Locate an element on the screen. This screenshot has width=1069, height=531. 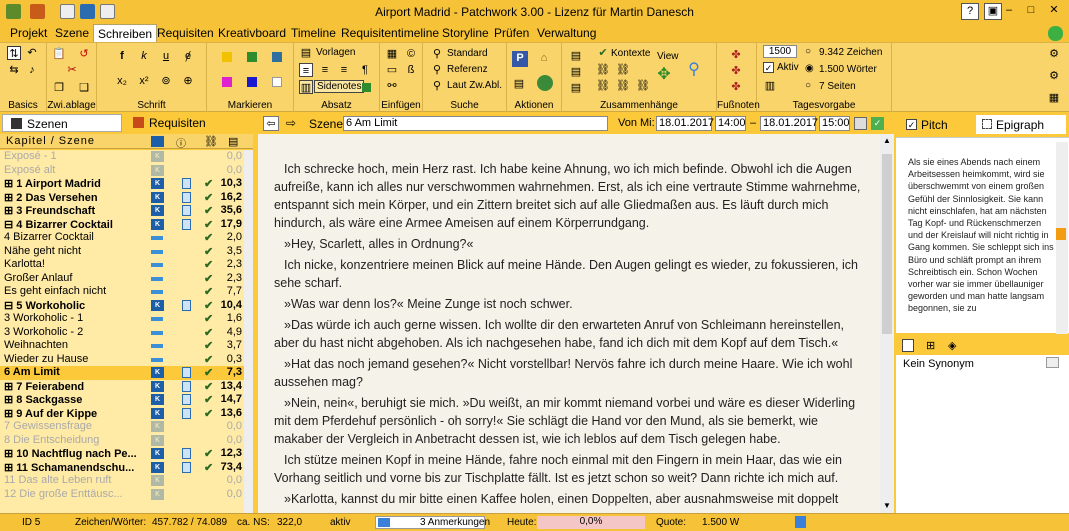
scroll-thumb is located at coordinates (887, 244).